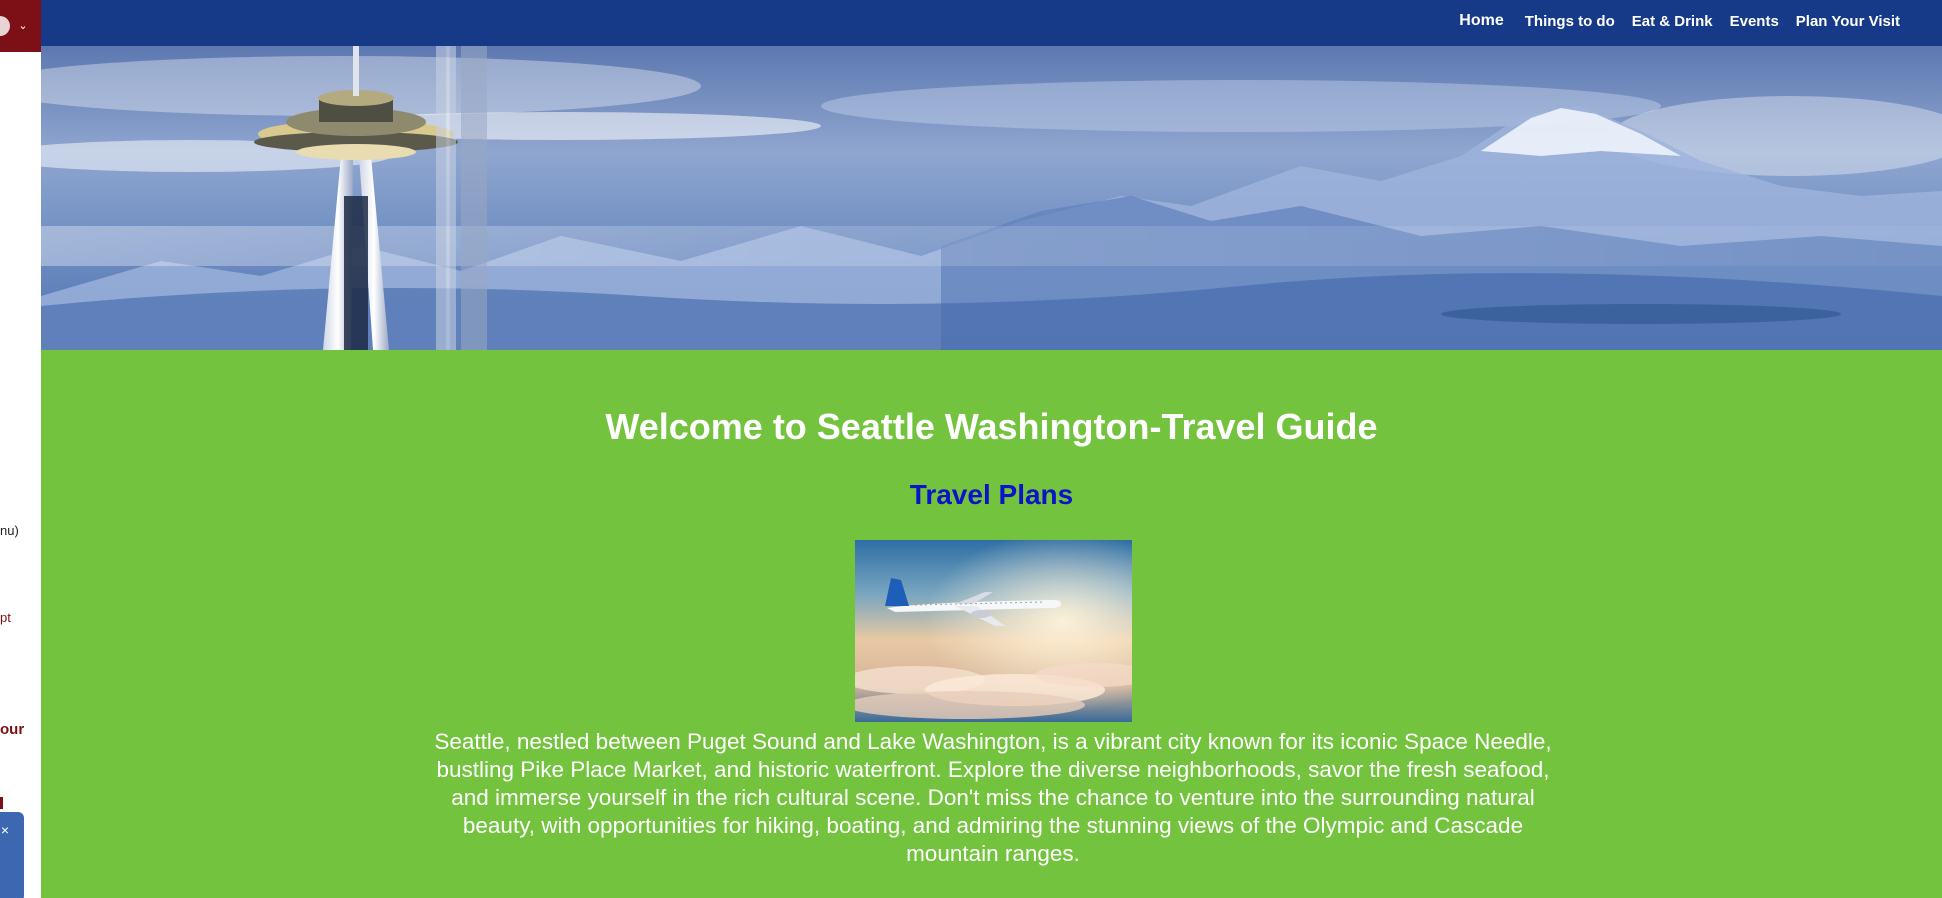 Image resolution: width=1942 pixels, height=898 pixels. Describe the element at coordinates (20, 449) in the screenshot. I see `side-panel: ⌄ nu) pt our ×` at that location.